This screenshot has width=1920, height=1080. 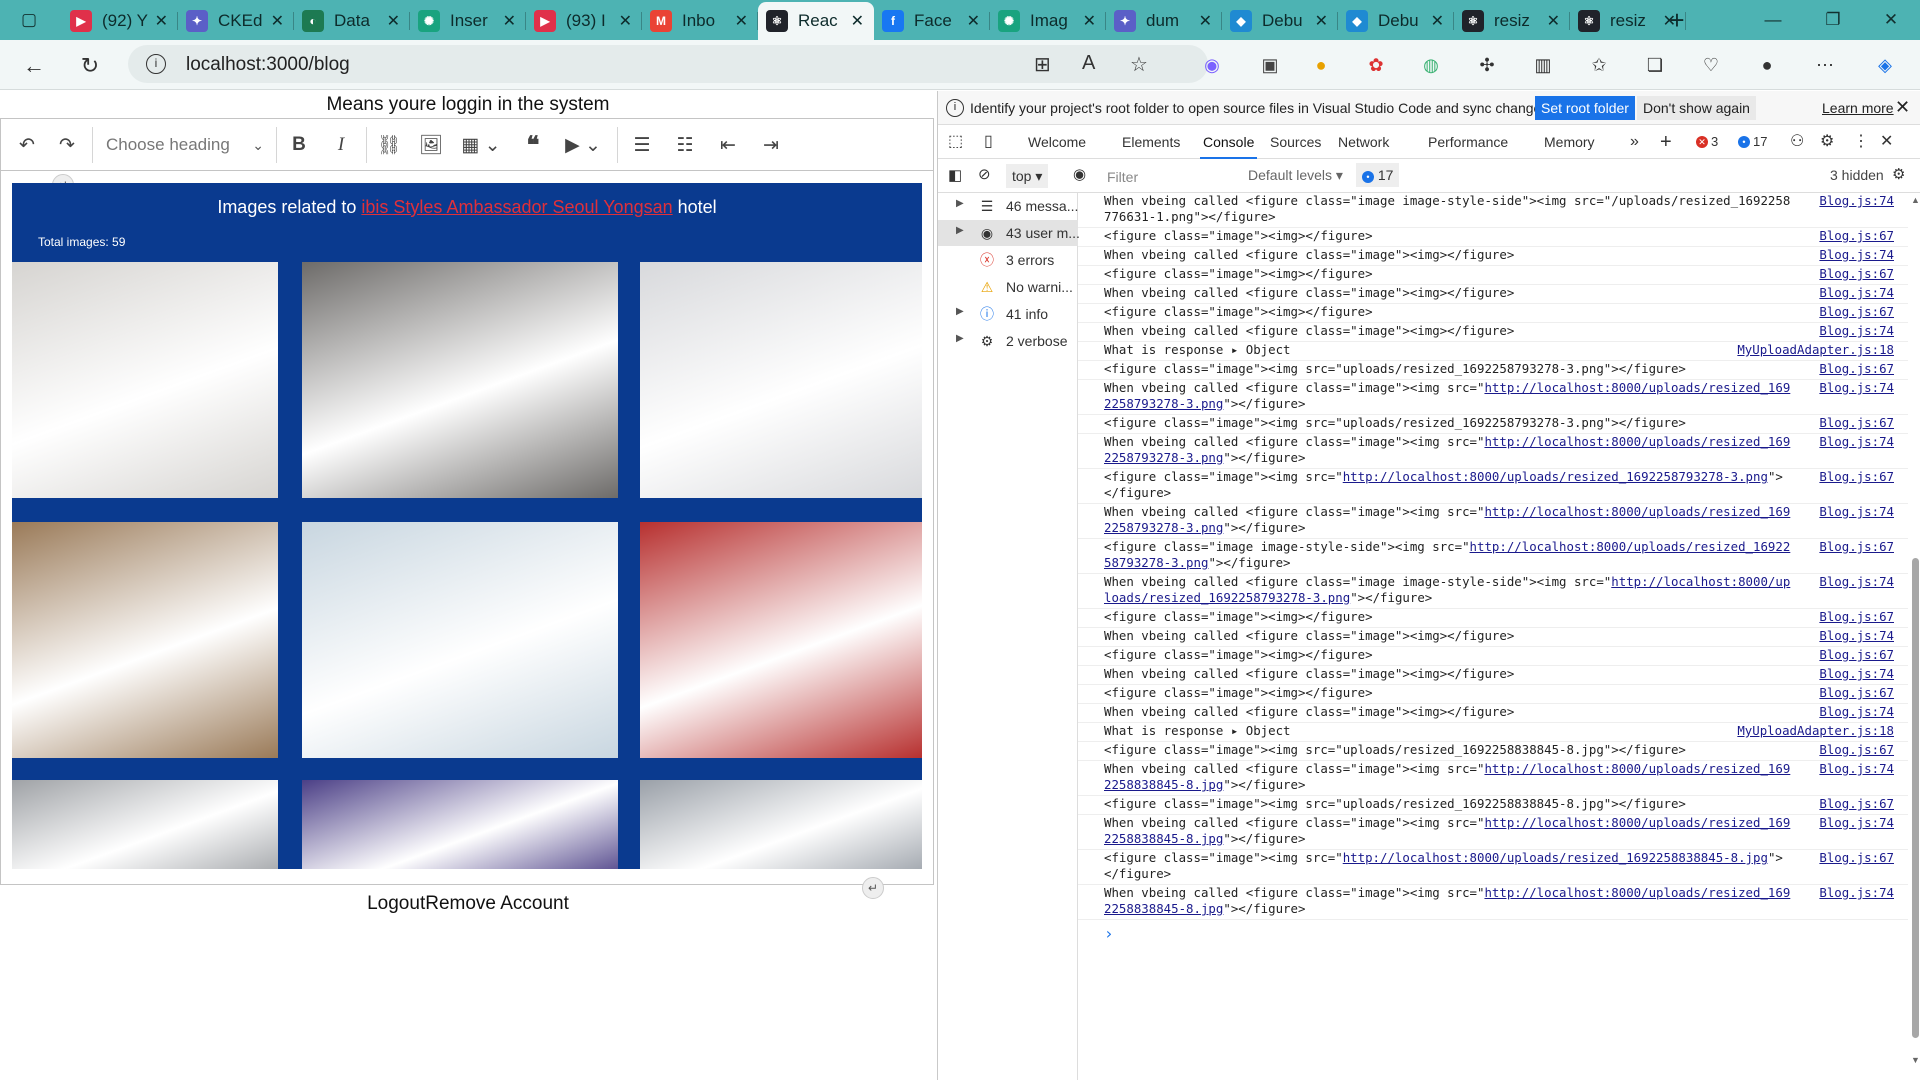 I want to click on extension-icon: ●, so click(x=1321, y=65).